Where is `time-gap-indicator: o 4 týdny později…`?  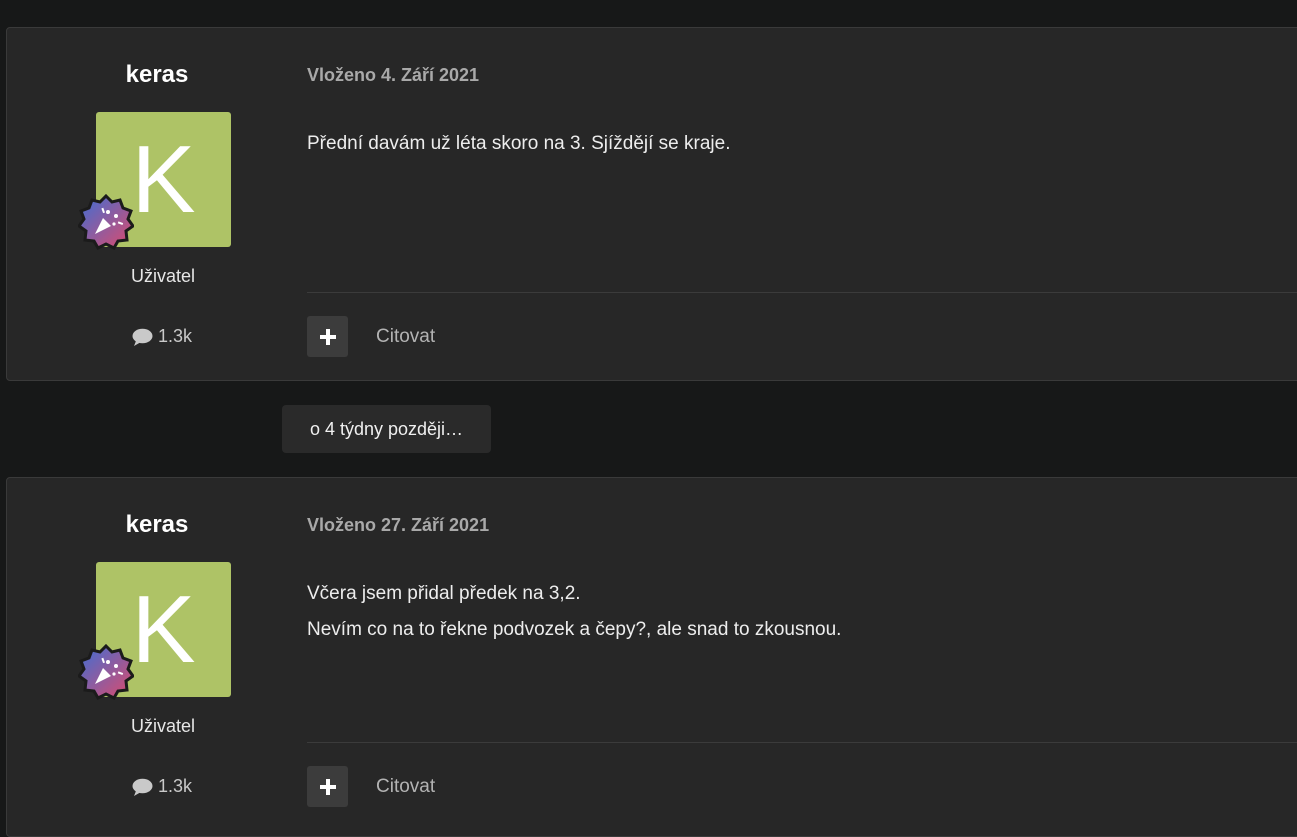 time-gap-indicator: o 4 týdny později… is located at coordinates (386, 429).